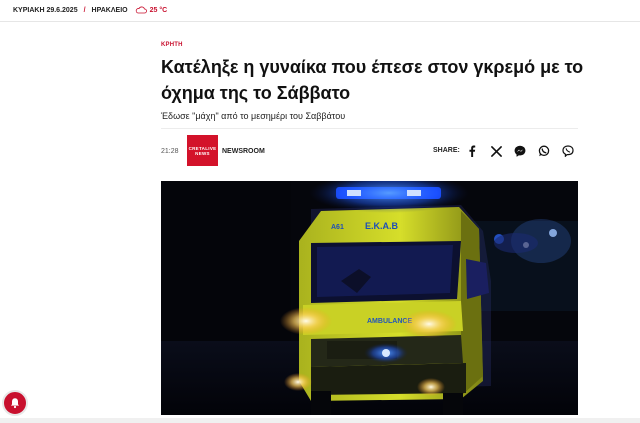  I want to click on facebook-icon, so click(472, 151).